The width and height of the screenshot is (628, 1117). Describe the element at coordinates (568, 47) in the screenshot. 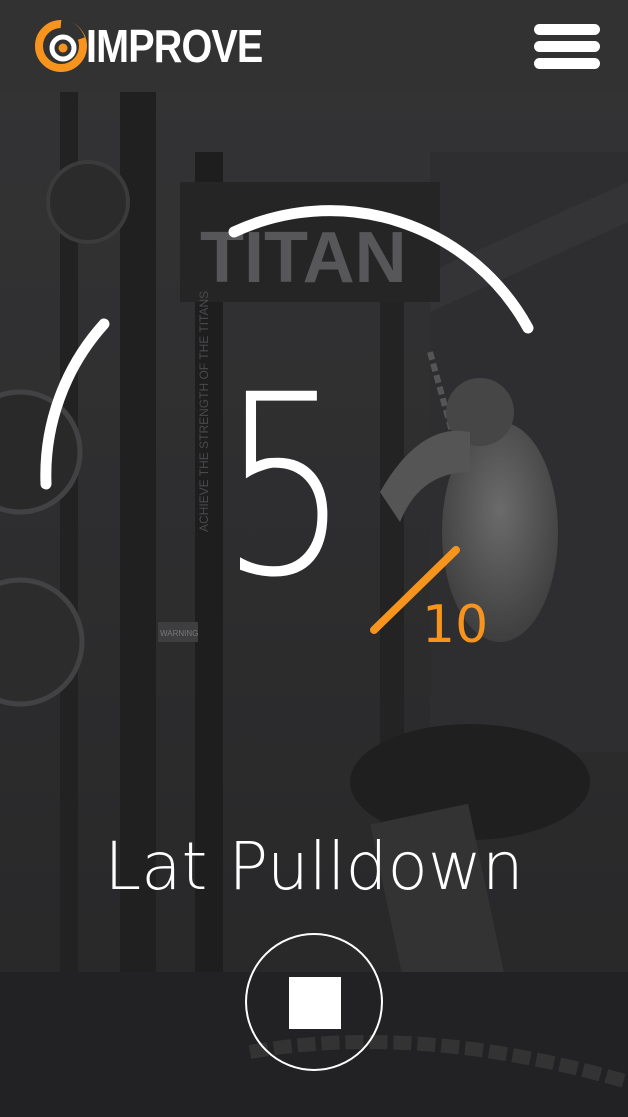

I see `hamburger-menu-icon` at that location.